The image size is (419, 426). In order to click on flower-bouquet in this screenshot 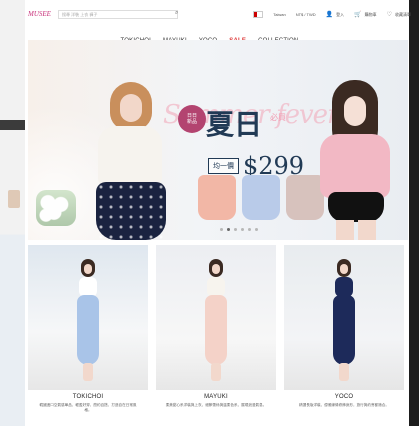, I will do `click(56, 208)`.